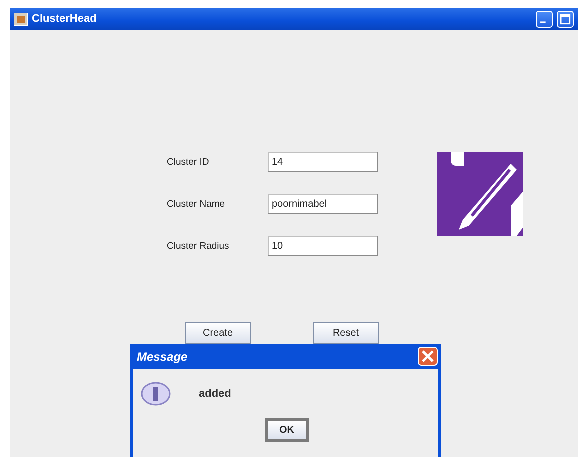  I want to click on maximize-button, so click(565, 19).